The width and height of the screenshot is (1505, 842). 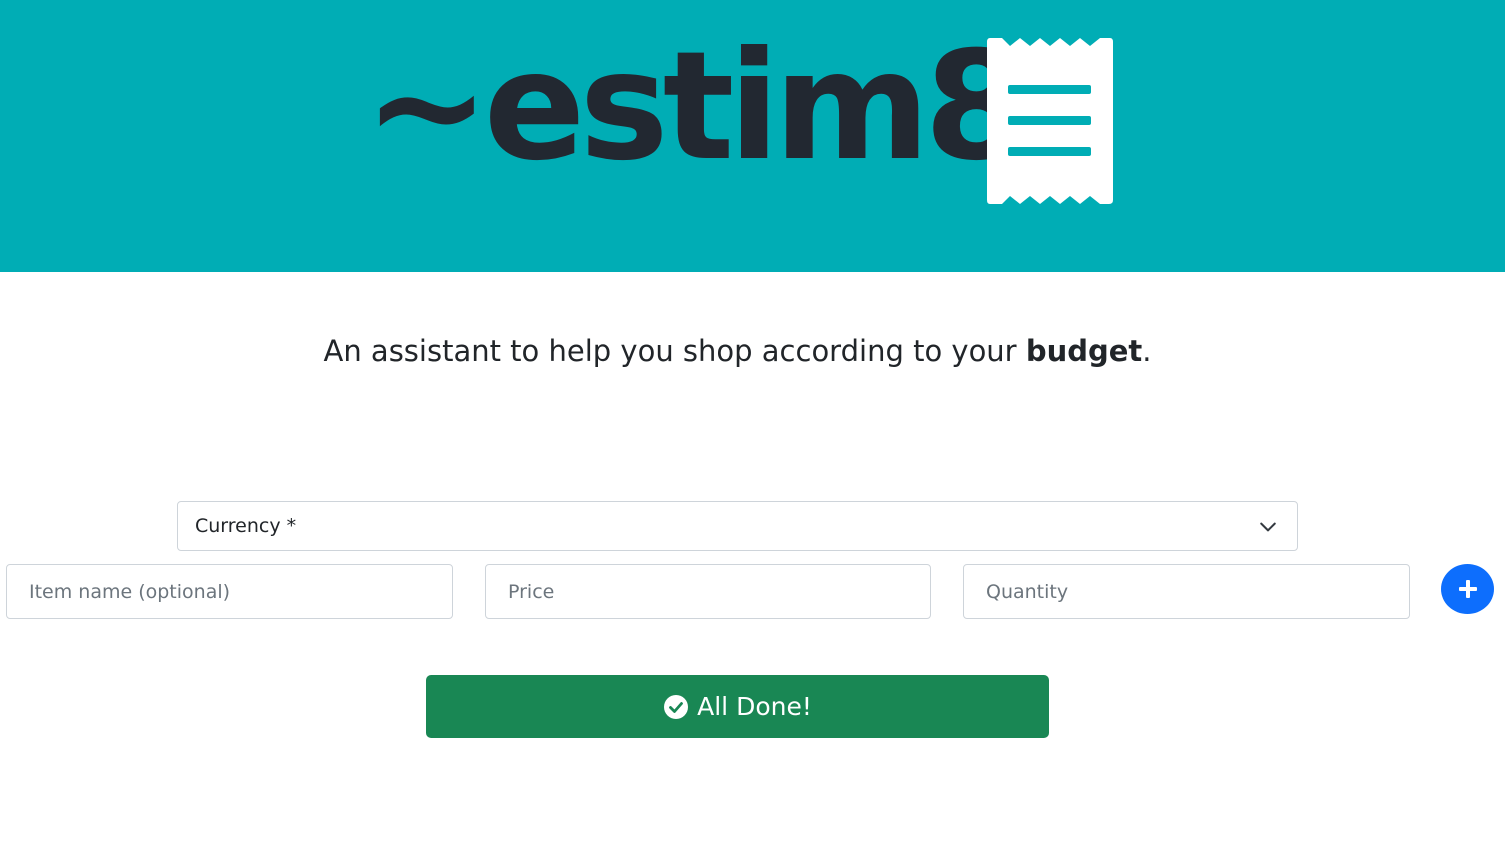 I want to click on all-done-button: All Done!, so click(x=737, y=706).